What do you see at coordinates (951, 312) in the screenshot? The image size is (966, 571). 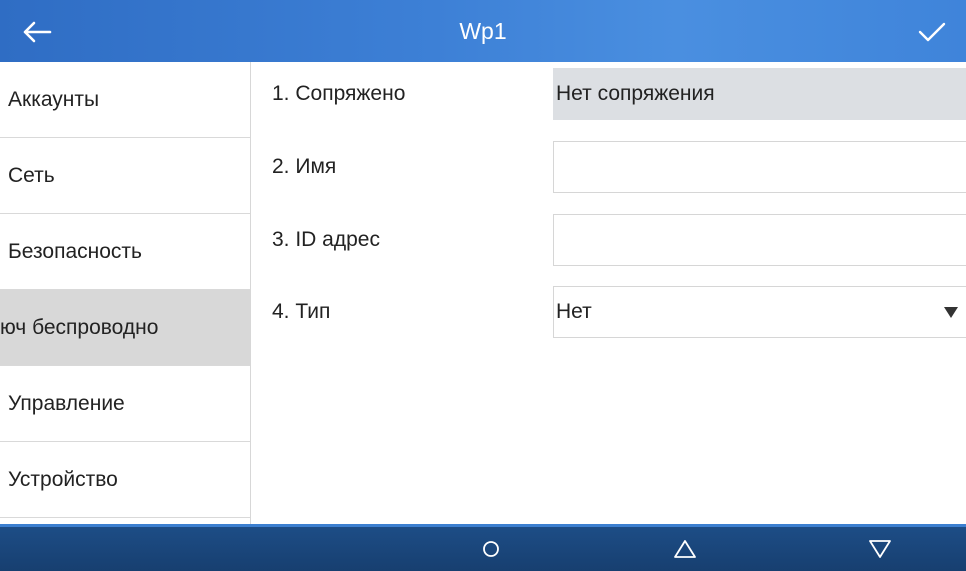 I see `dropdown-caret-icon` at bounding box center [951, 312].